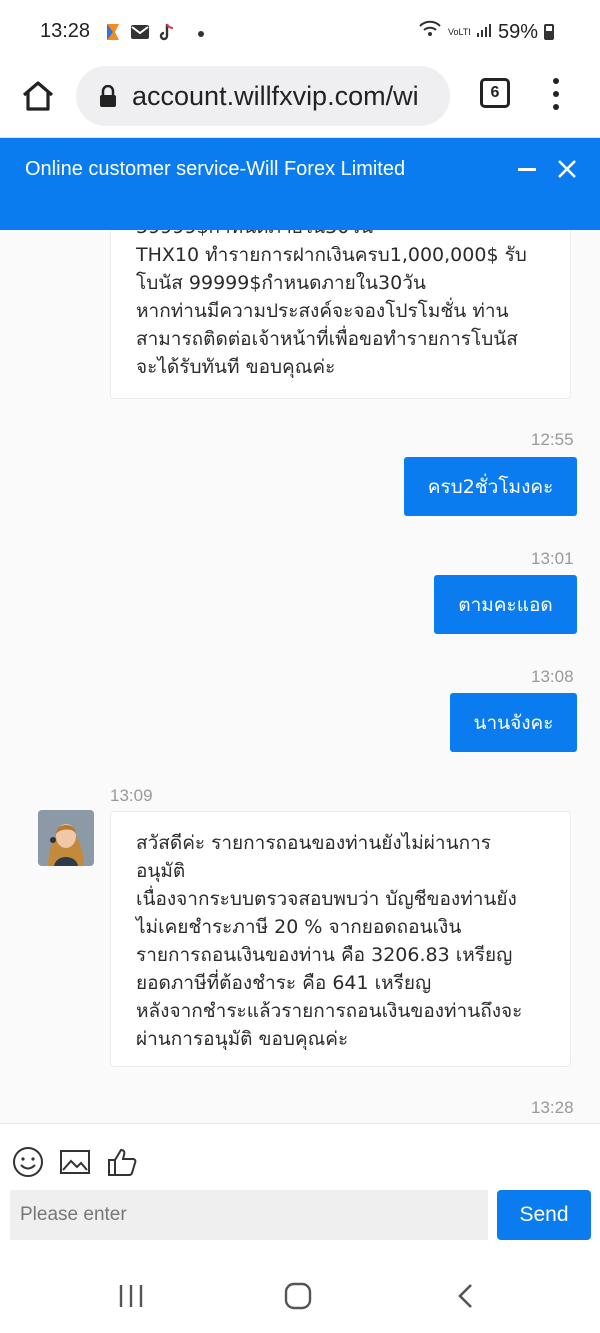  Describe the element at coordinates (122, 1162) in the screenshot. I see `thumbs-up-icon` at that location.